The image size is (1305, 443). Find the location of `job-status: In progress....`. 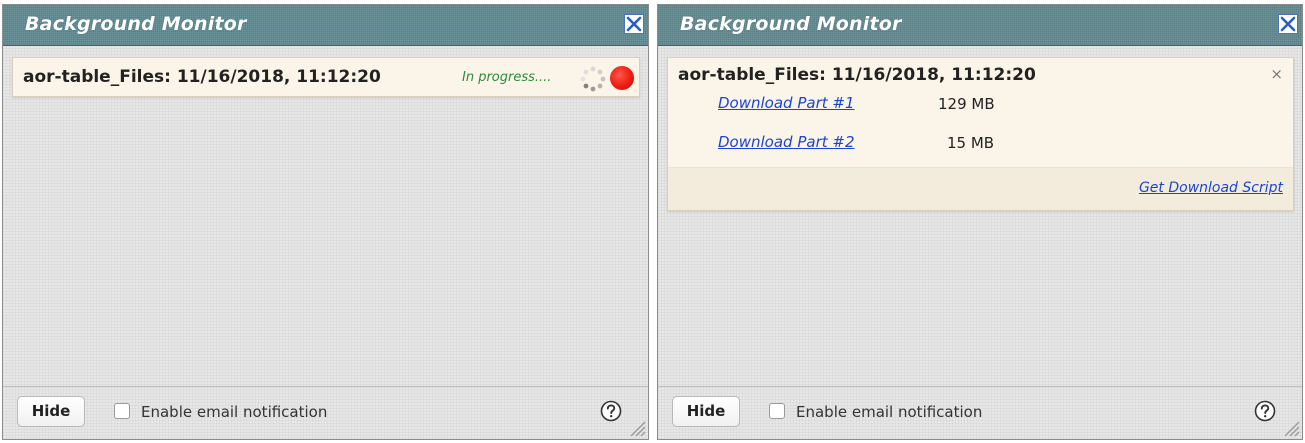

job-status: In progress.... is located at coordinates (507, 77).